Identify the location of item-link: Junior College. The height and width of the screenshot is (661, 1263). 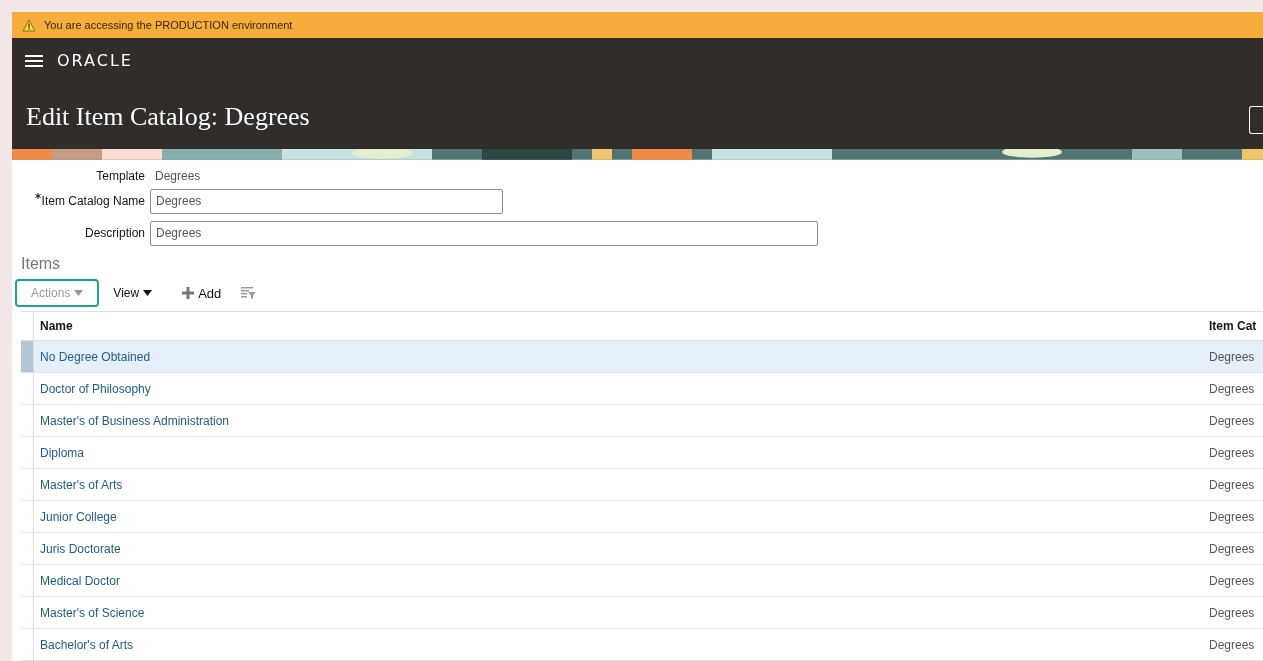
(78, 516).